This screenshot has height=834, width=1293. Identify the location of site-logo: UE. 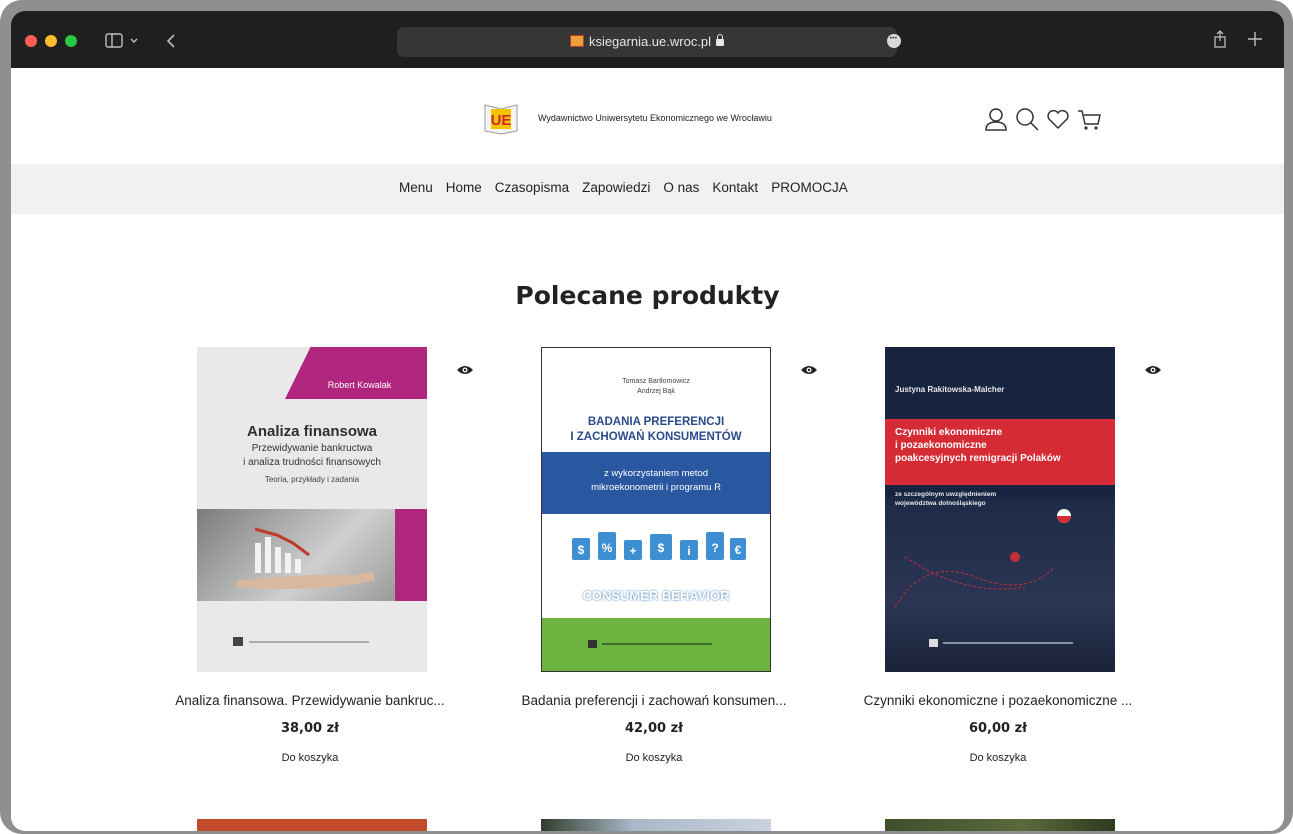
(501, 118).